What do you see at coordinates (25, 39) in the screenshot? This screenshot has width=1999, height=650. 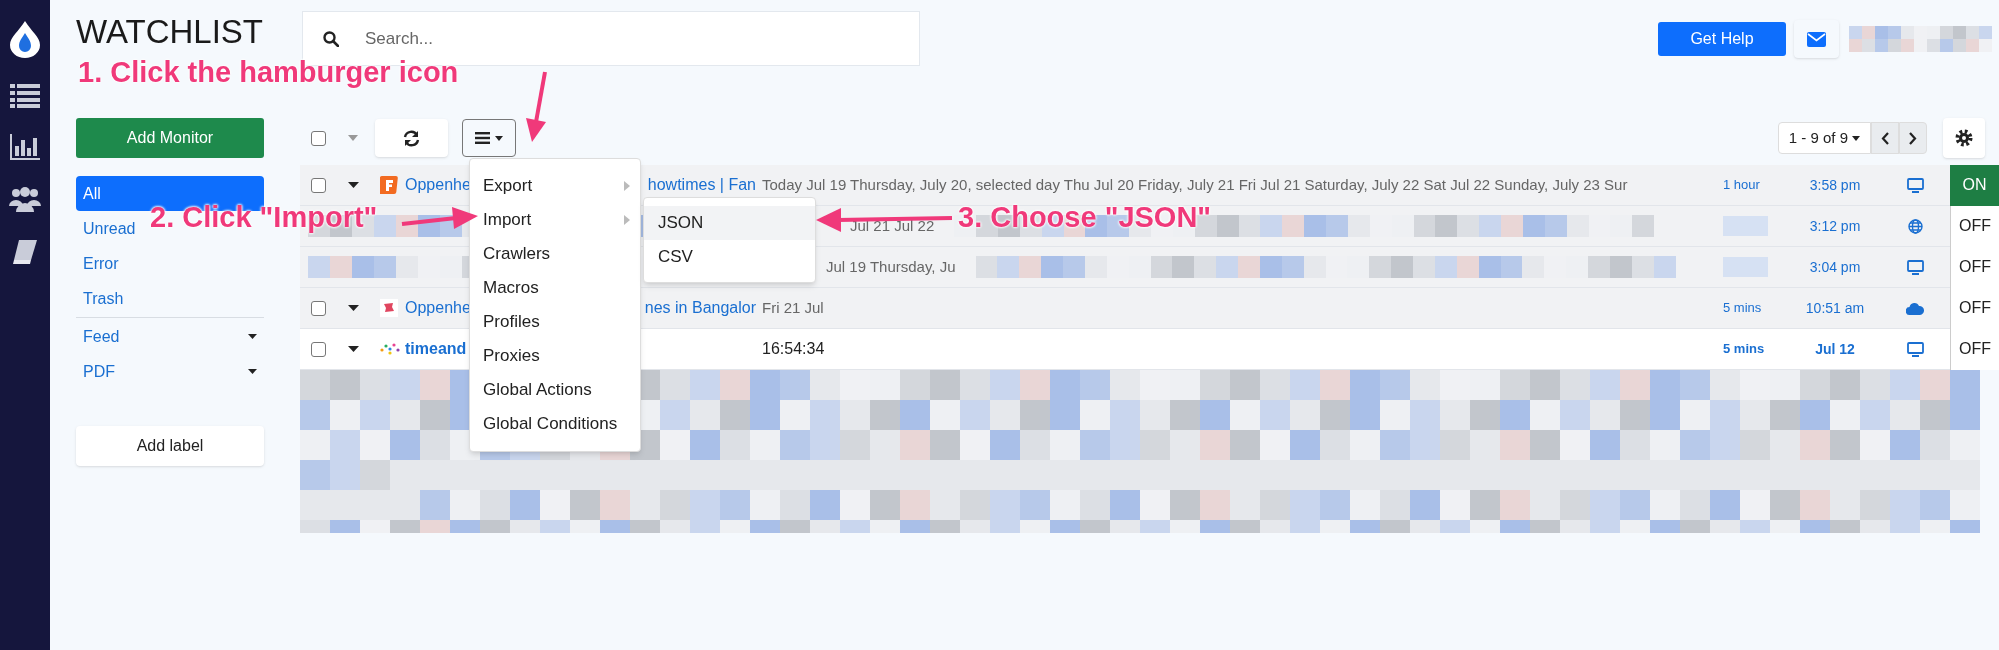 I see `drop-logo-icon` at bounding box center [25, 39].